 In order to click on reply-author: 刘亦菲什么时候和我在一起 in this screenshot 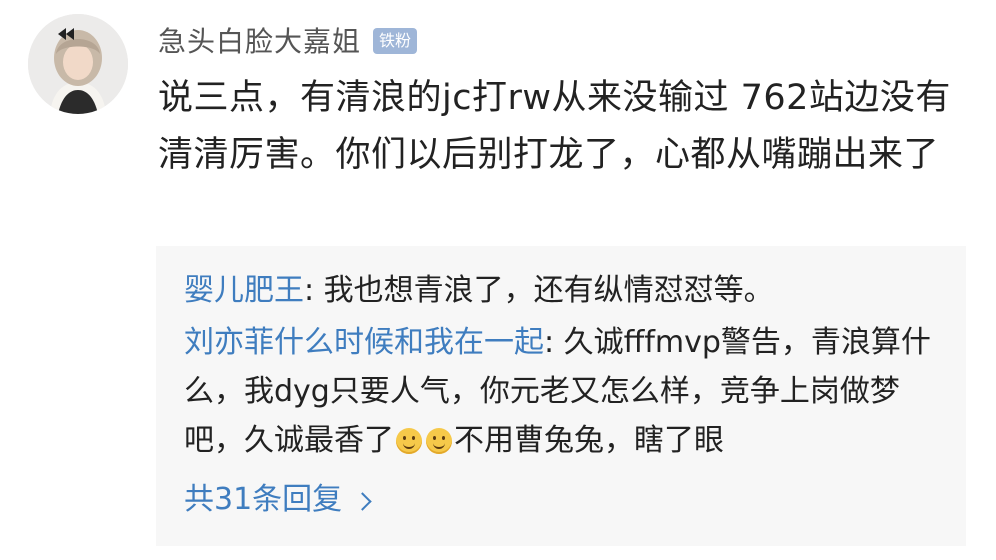, I will do `click(364, 342)`.